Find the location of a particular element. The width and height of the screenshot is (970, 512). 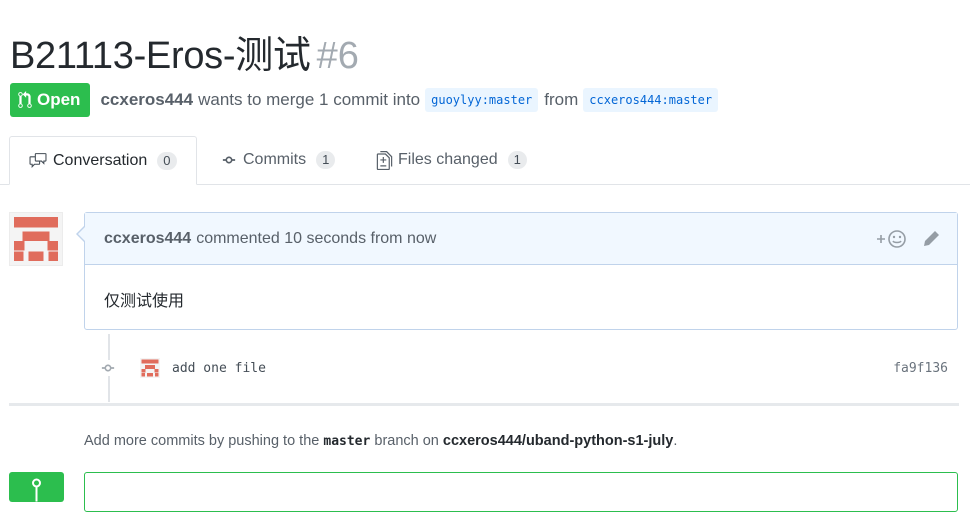

git-pull-request-icon is located at coordinates (25, 99).